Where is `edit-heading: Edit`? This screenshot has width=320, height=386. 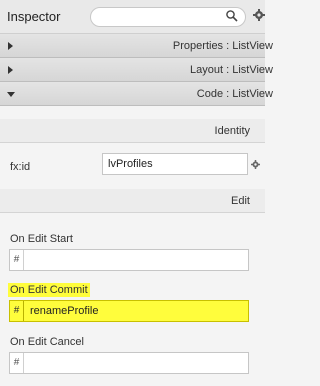
edit-heading: Edit is located at coordinates (240, 201).